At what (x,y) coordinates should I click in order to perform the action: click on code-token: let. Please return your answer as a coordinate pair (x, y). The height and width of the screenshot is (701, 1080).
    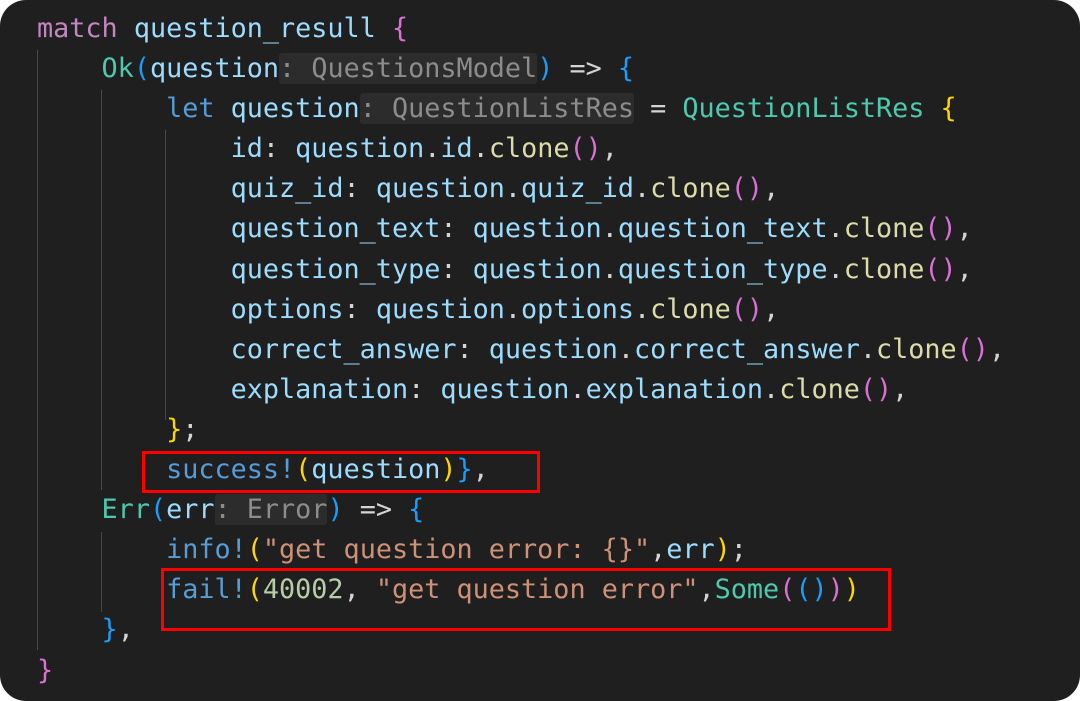
    Looking at the image, I should click on (198, 109).